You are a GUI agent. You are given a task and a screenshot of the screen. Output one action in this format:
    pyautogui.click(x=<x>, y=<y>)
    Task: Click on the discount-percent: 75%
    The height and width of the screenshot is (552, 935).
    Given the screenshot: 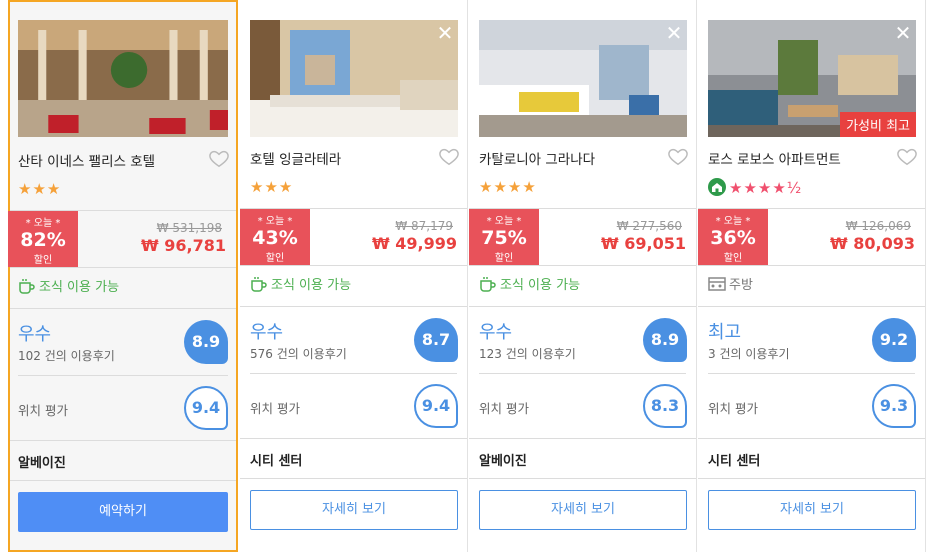 What is the action you would take?
    pyautogui.click(x=504, y=238)
    